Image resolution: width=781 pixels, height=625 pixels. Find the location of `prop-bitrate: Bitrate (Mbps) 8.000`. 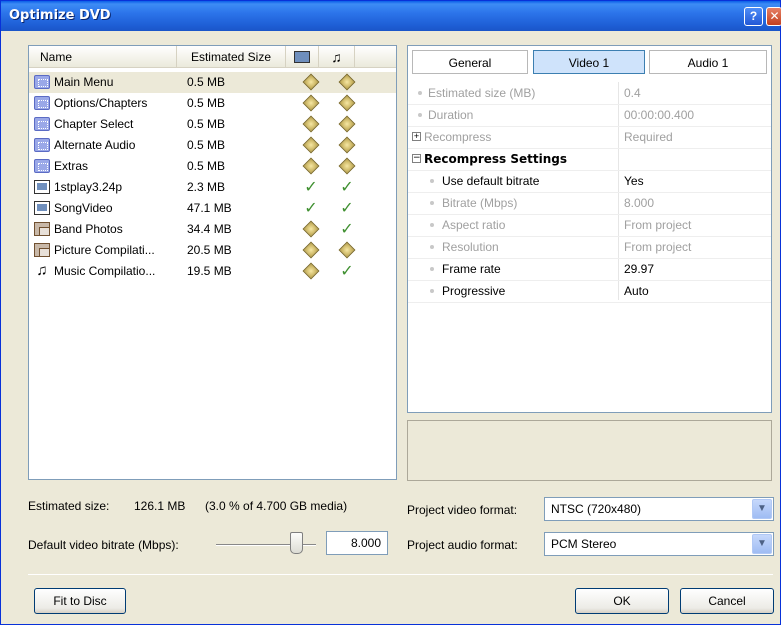

prop-bitrate: Bitrate (Mbps) 8.000 is located at coordinates (589, 203).